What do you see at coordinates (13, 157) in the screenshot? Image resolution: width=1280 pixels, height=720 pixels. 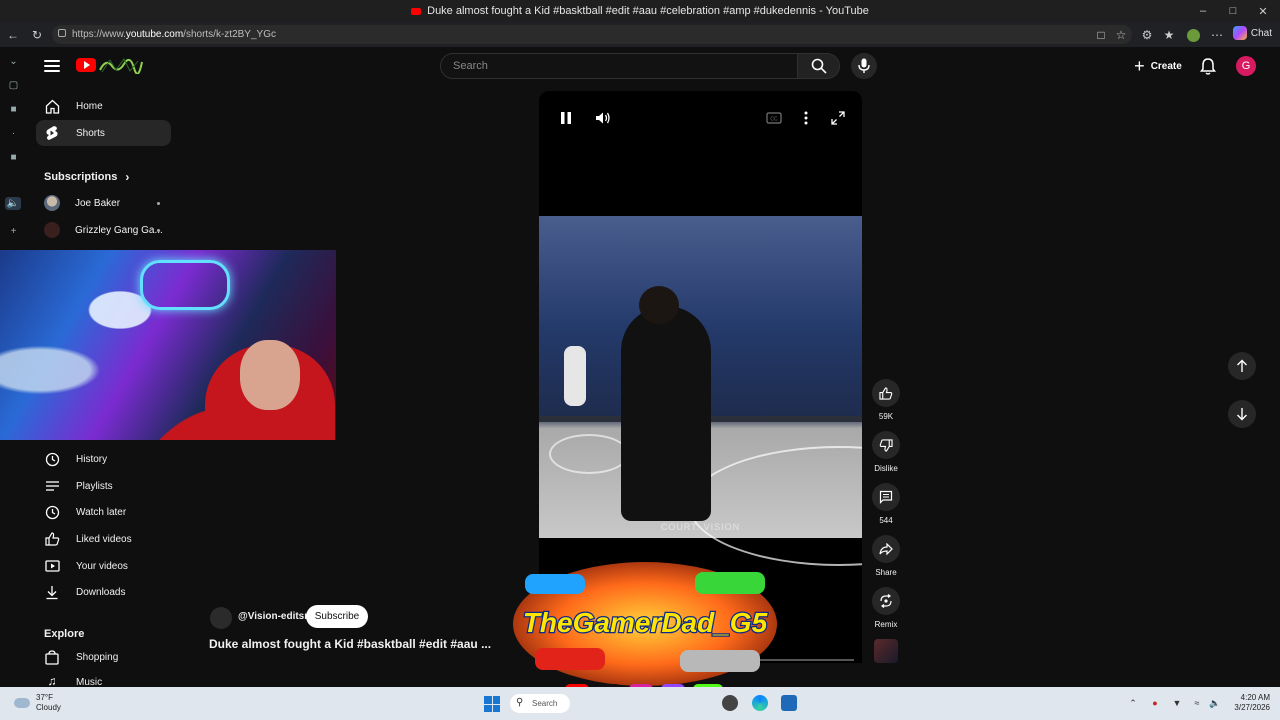 I see `twitch-tab-icon-2: ■` at bounding box center [13, 157].